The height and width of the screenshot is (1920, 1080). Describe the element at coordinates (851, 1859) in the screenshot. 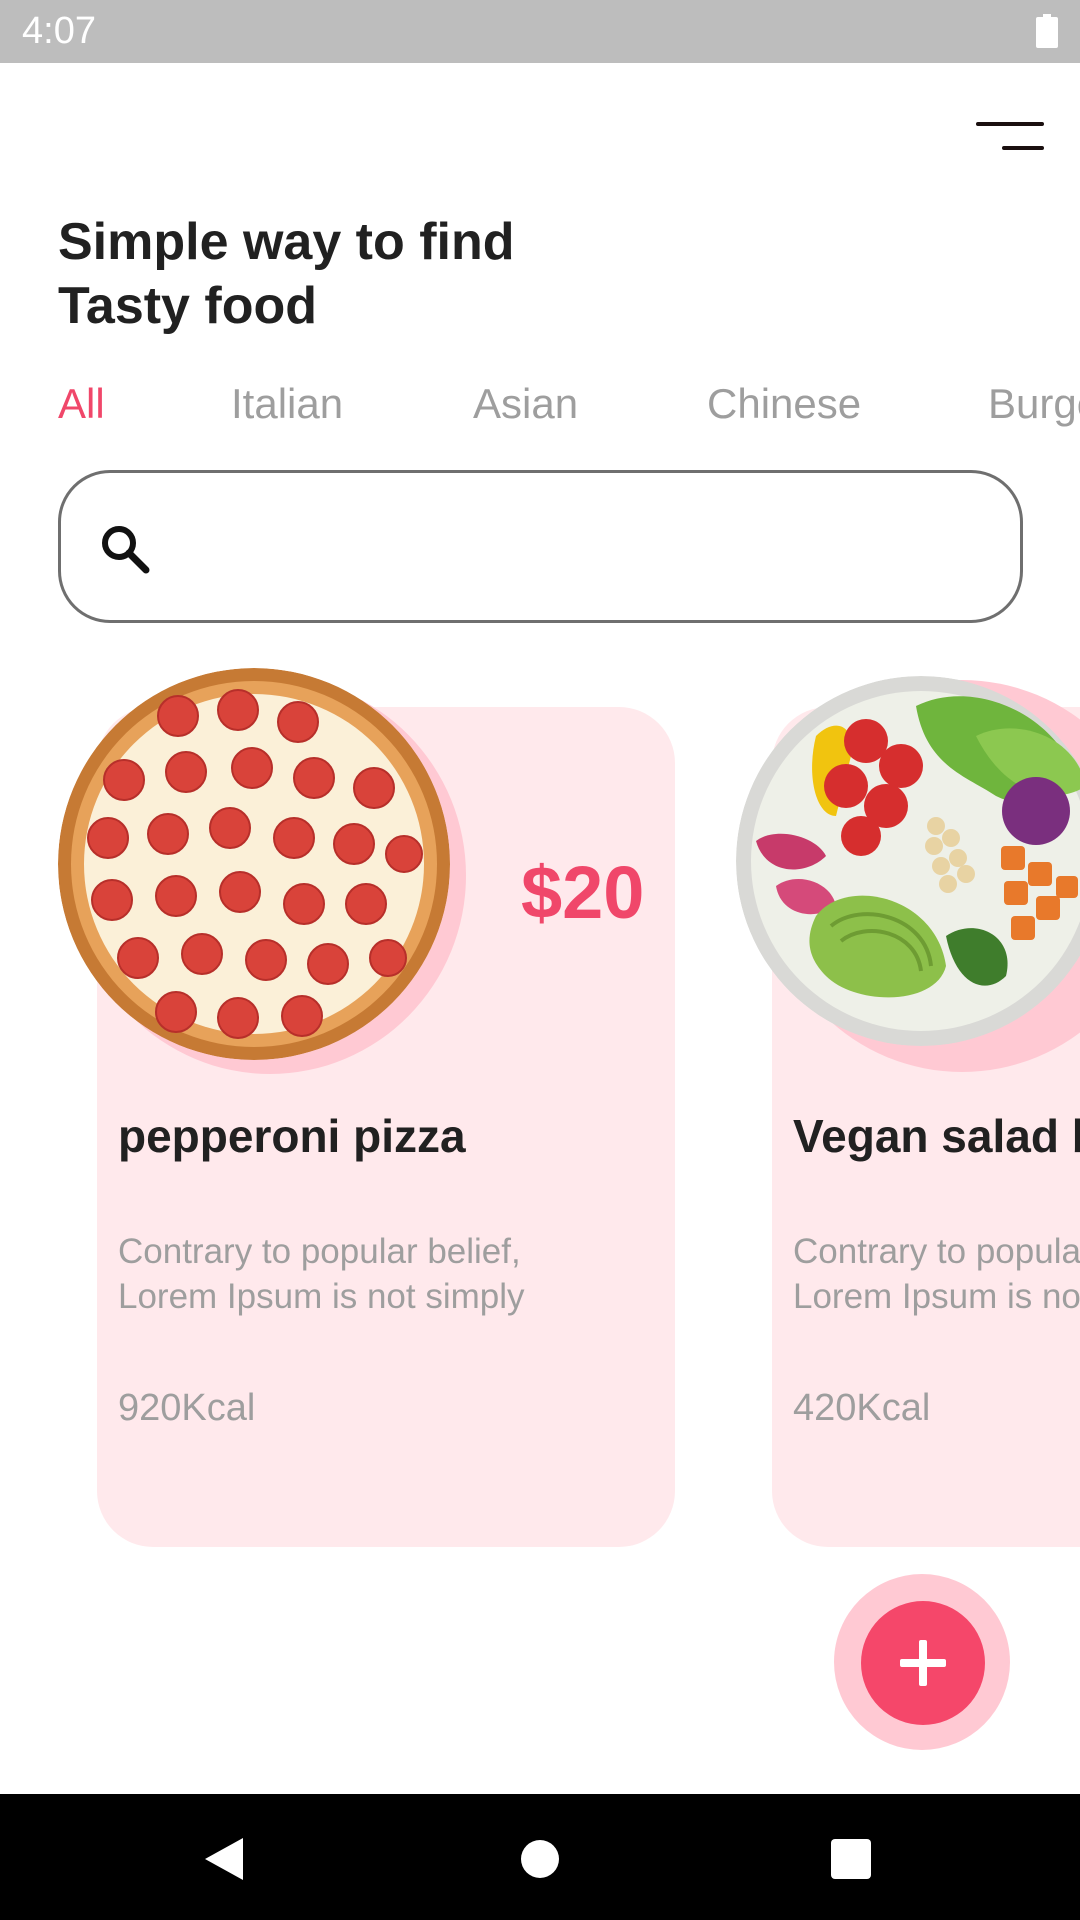

I see `recents-icon` at that location.